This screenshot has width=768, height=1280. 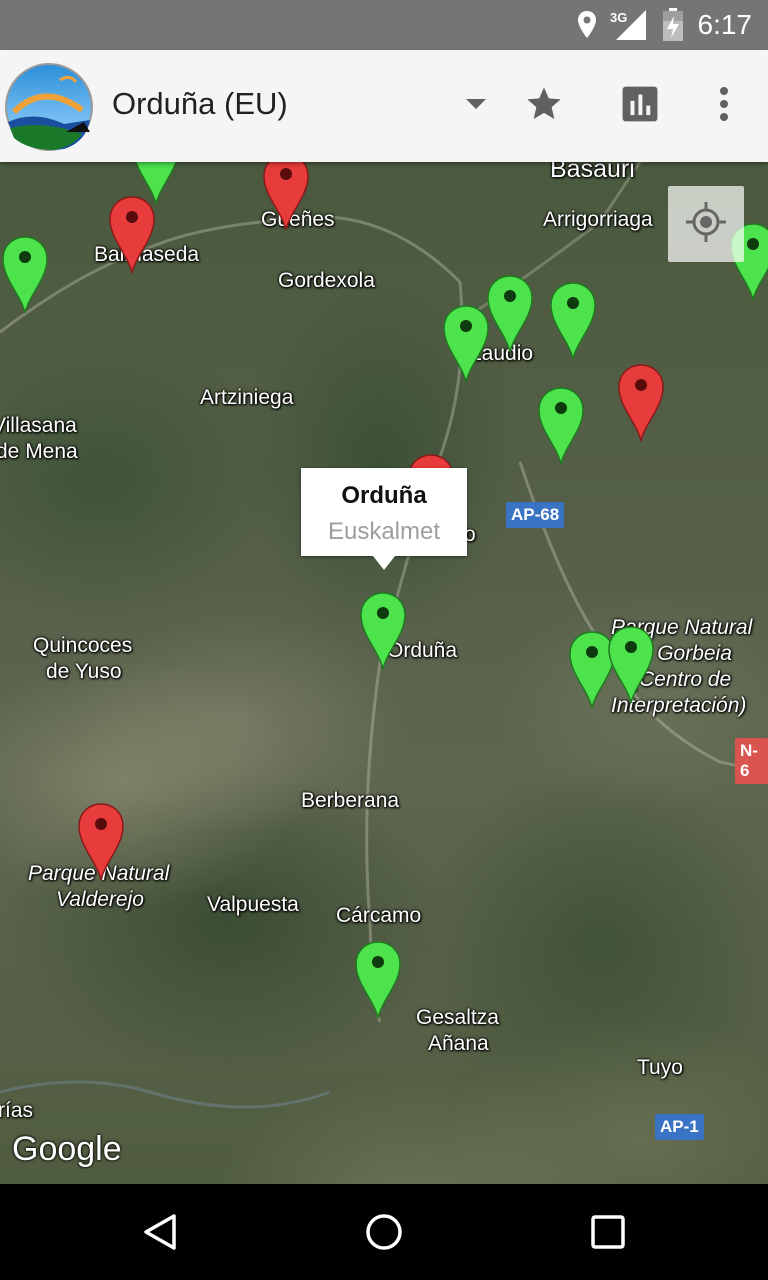 I want to click on battery-icon, so click(x=673, y=27).